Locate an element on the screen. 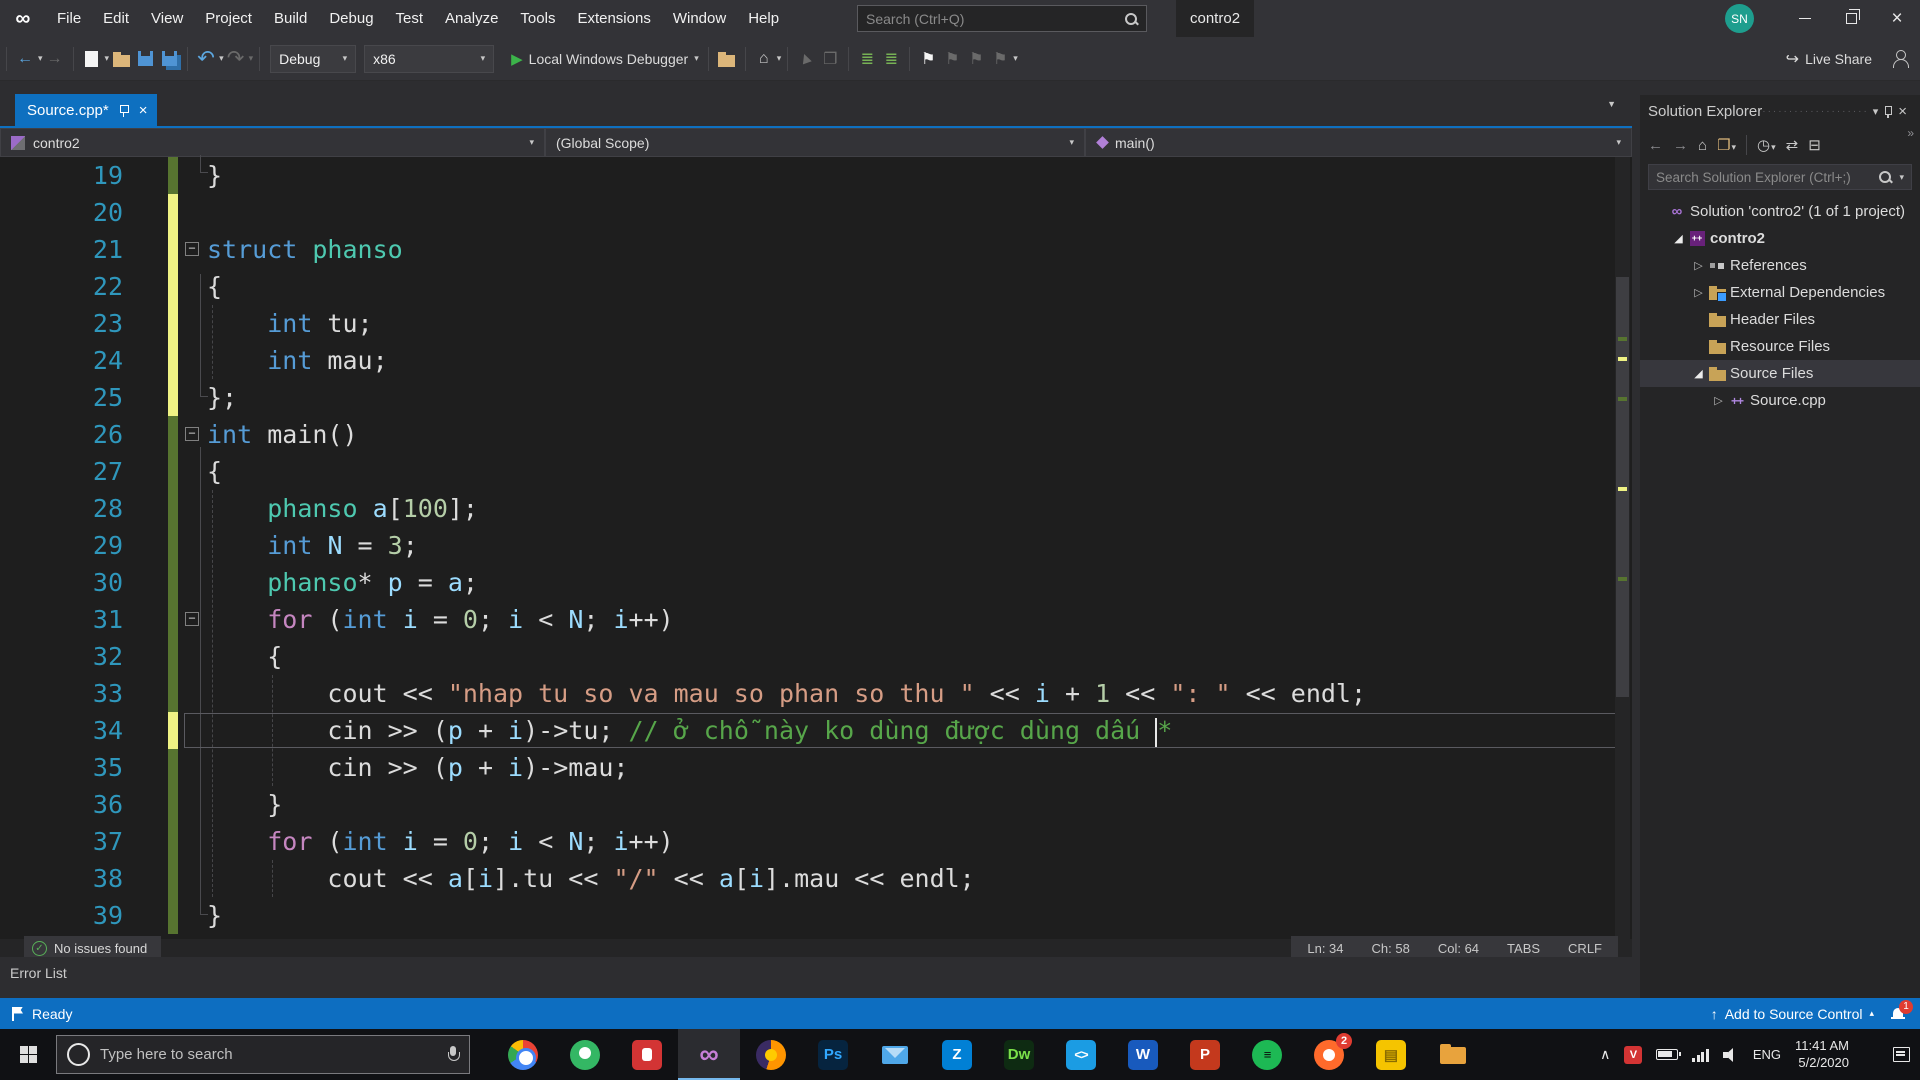  code-line-20: 20 is located at coordinates (804, 212).